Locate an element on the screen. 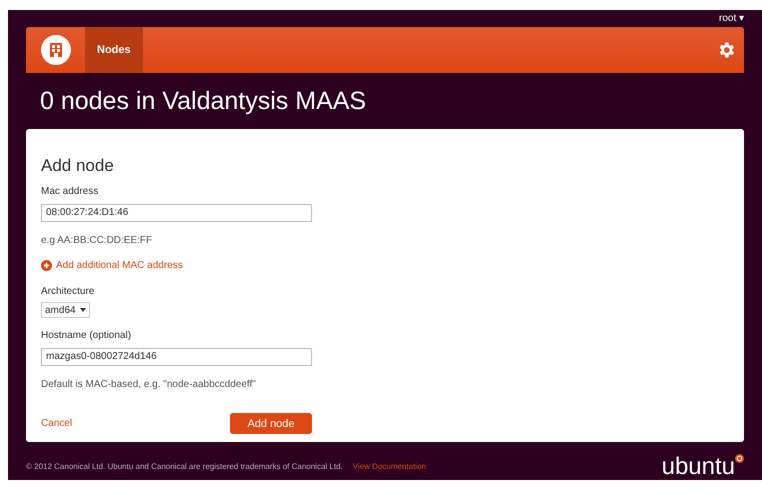 The image size is (762, 489). add-mac-link: Add additional MAC address is located at coordinates (385, 266).